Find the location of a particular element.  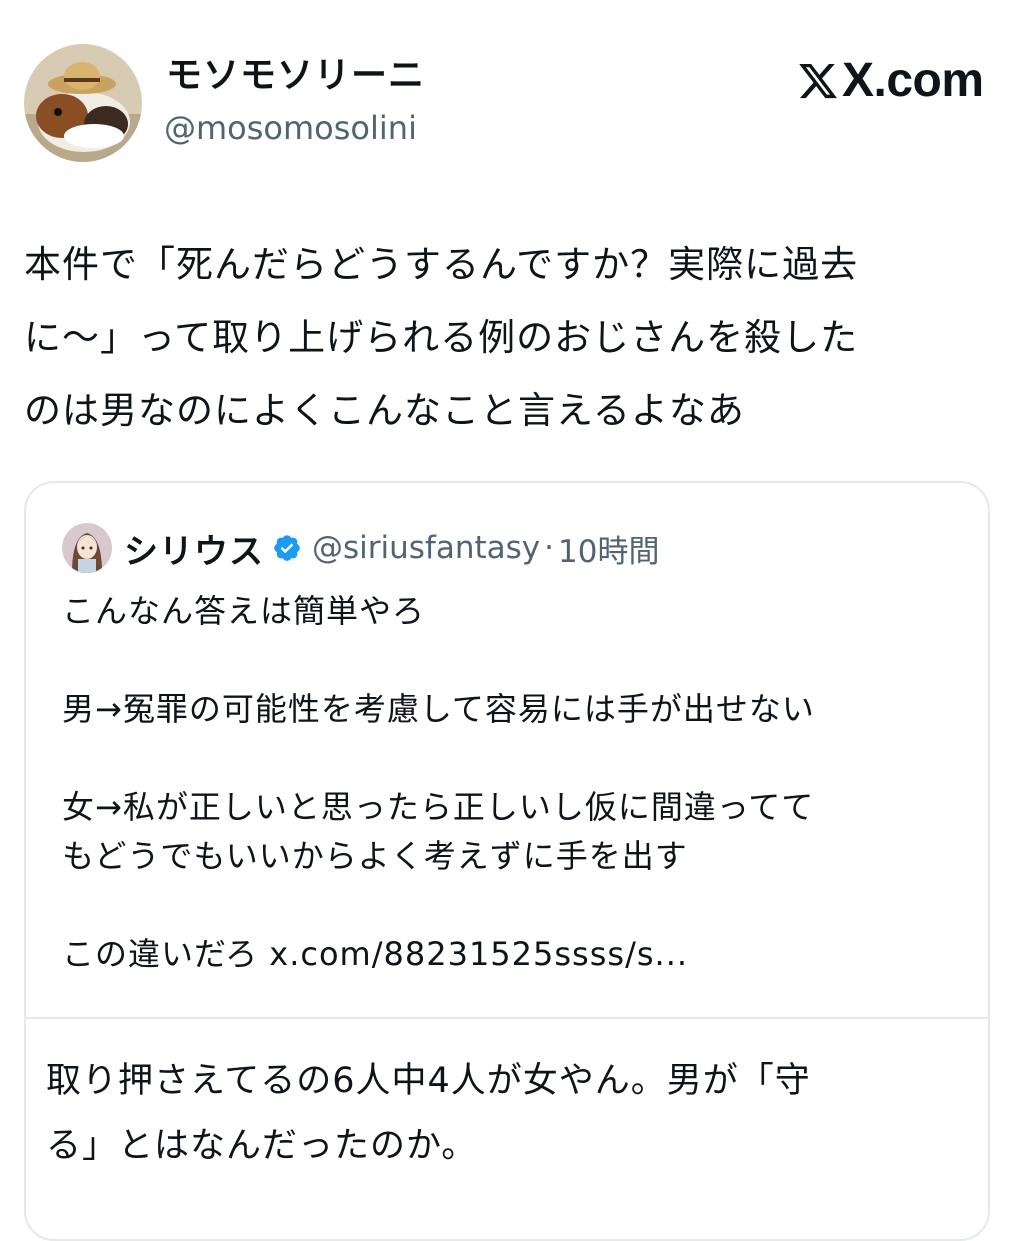

tweet-text-line: のは男なのによくこんなこと言えるよなあ is located at coordinates (384, 410).